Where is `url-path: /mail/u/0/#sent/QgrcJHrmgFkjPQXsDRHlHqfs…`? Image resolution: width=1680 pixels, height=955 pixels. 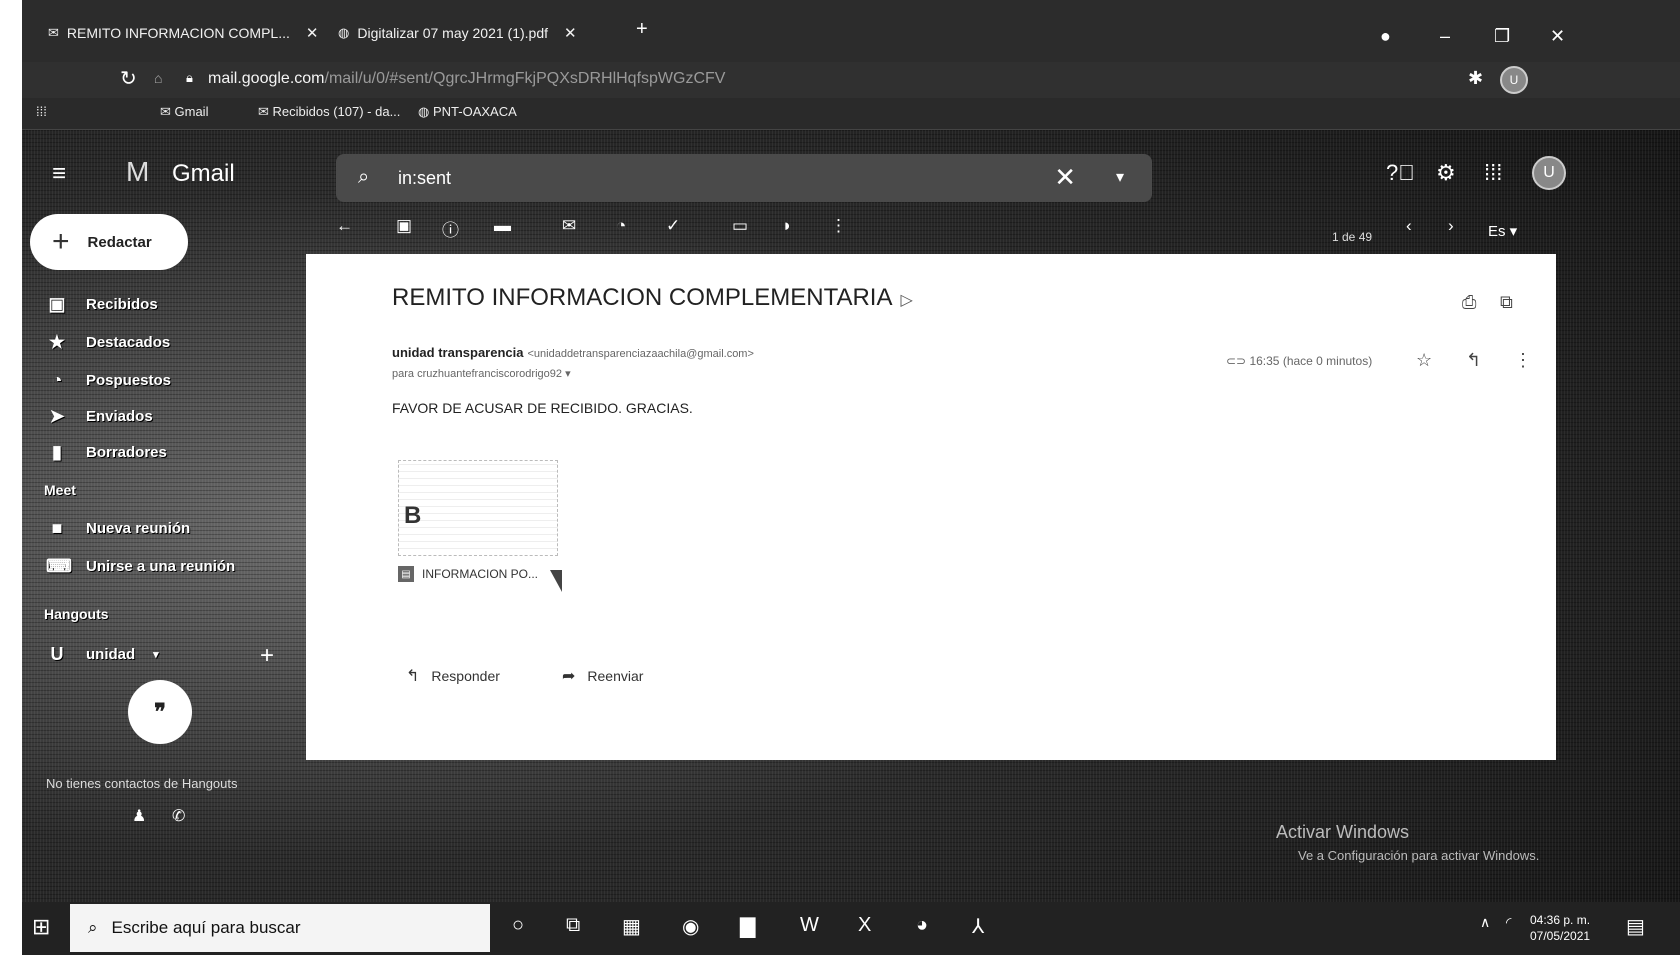 url-path: /mail/u/0/#sent/QgrcJHrmgFkjPQXsDRHlHqfs… is located at coordinates (525, 78).